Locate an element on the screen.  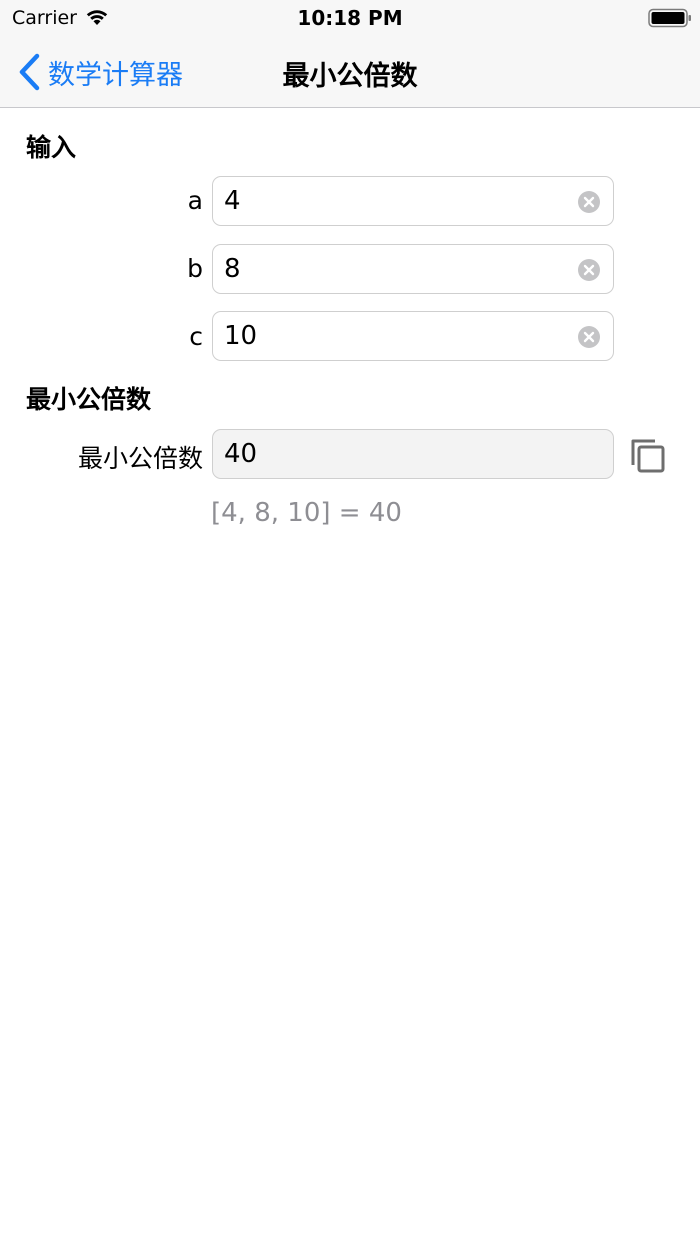
status-time: 10:18 PM is located at coordinates (350, 18).